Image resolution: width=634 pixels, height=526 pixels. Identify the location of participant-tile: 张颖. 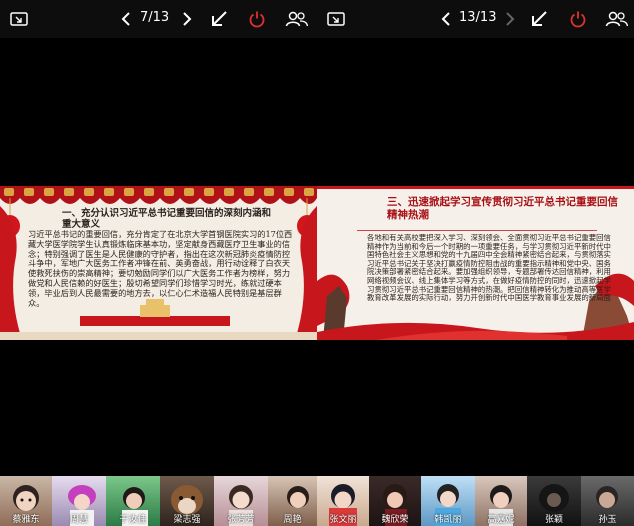
(554, 501).